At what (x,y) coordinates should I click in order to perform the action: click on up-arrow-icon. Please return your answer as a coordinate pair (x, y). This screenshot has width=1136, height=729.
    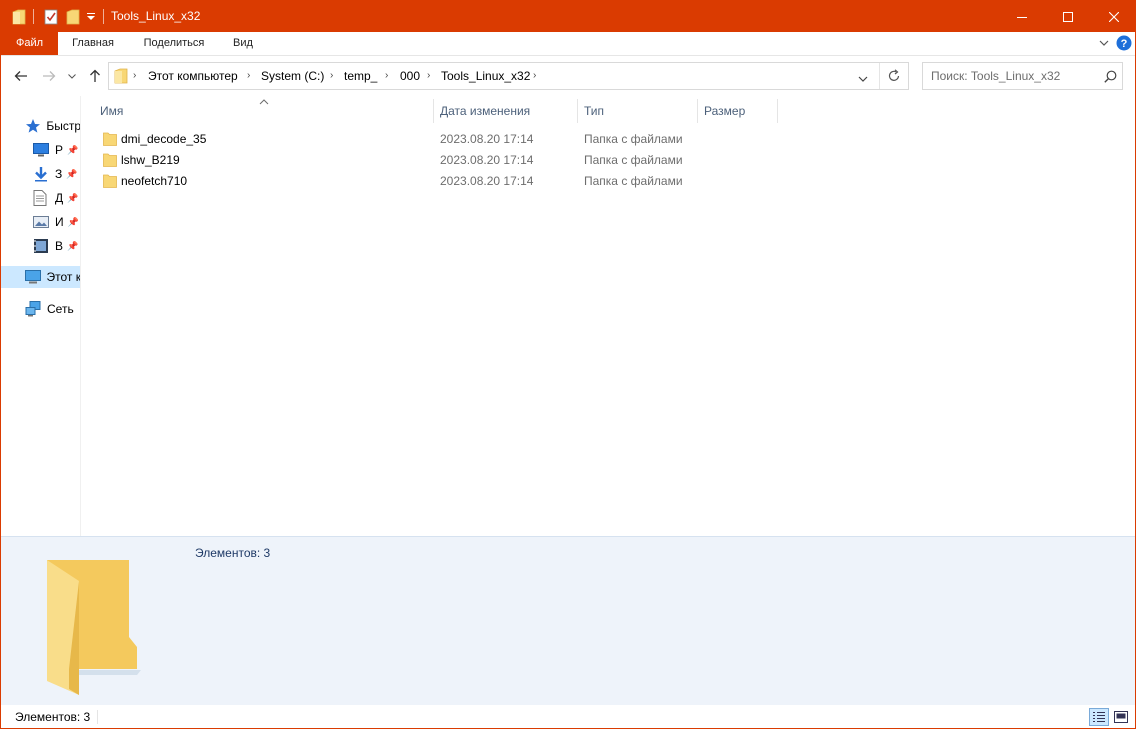
    Looking at the image, I should click on (95, 75).